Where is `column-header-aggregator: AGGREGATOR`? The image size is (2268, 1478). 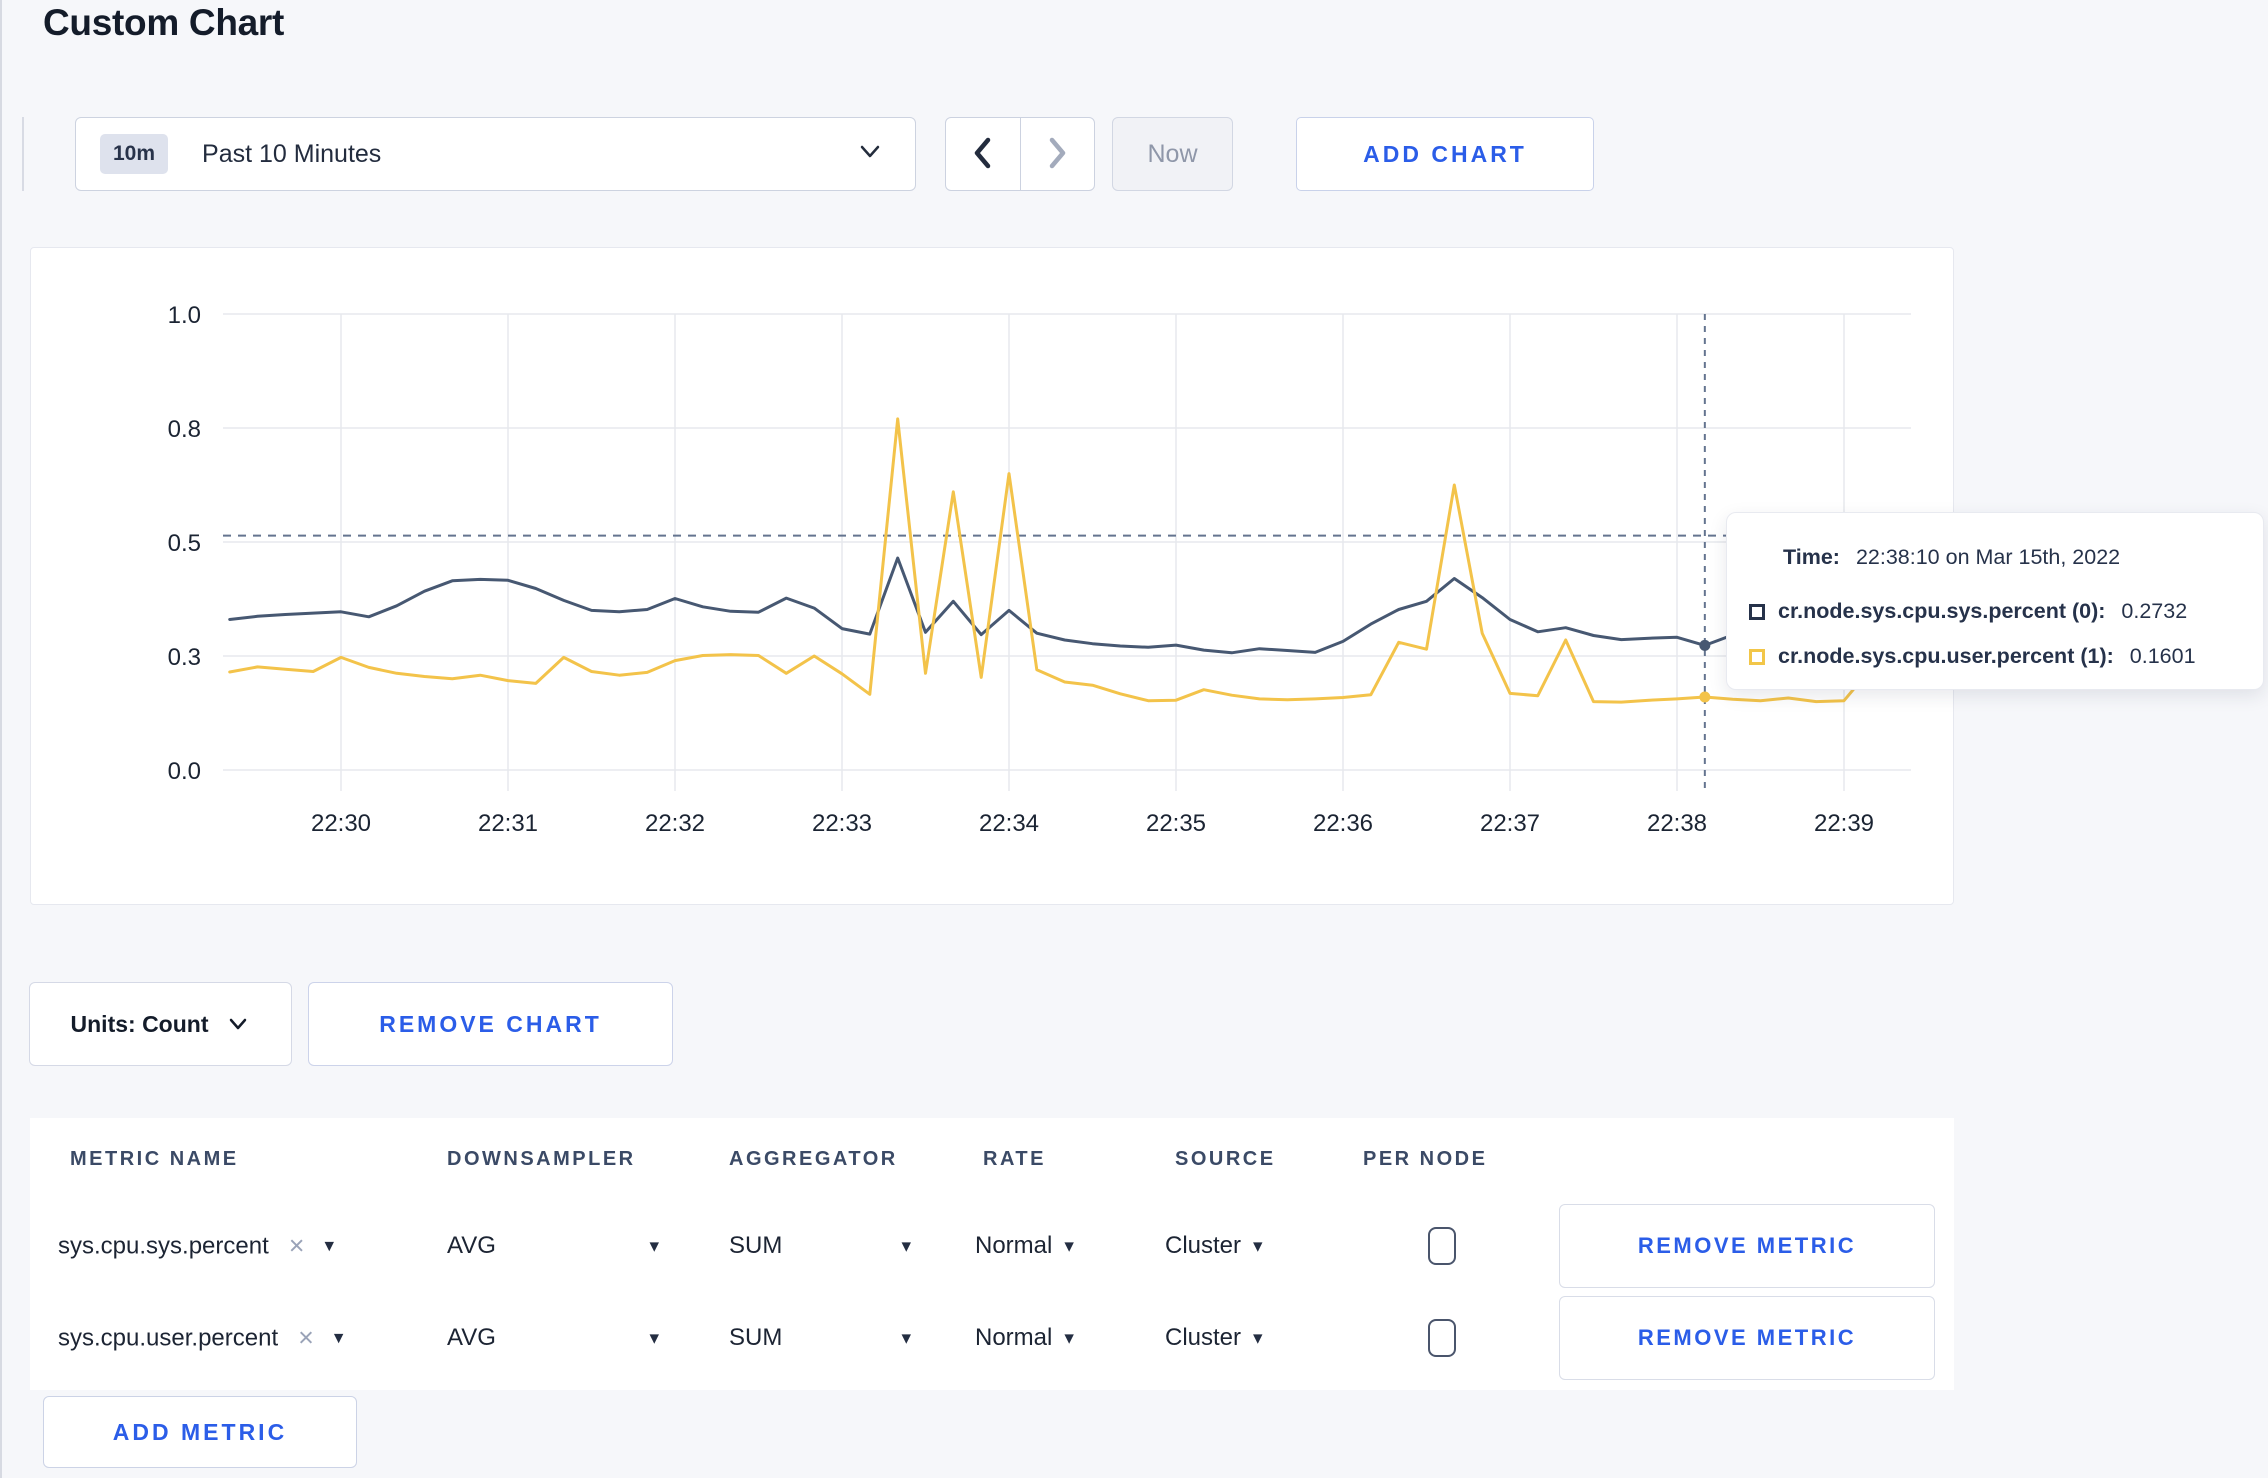 column-header-aggregator: AGGREGATOR is located at coordinates (813, 1159).